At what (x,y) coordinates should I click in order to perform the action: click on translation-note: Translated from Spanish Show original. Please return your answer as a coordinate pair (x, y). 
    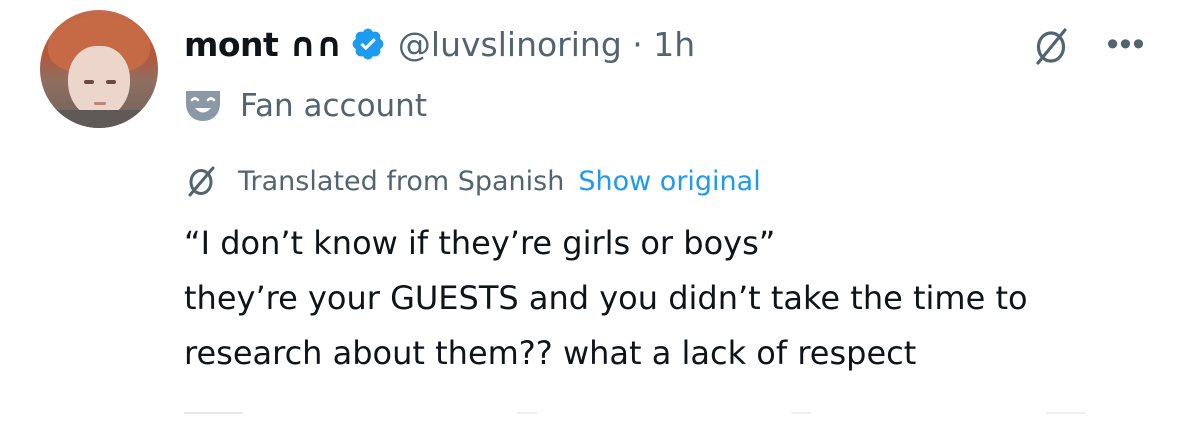
    Looking at the image, I should click on (472, 181).